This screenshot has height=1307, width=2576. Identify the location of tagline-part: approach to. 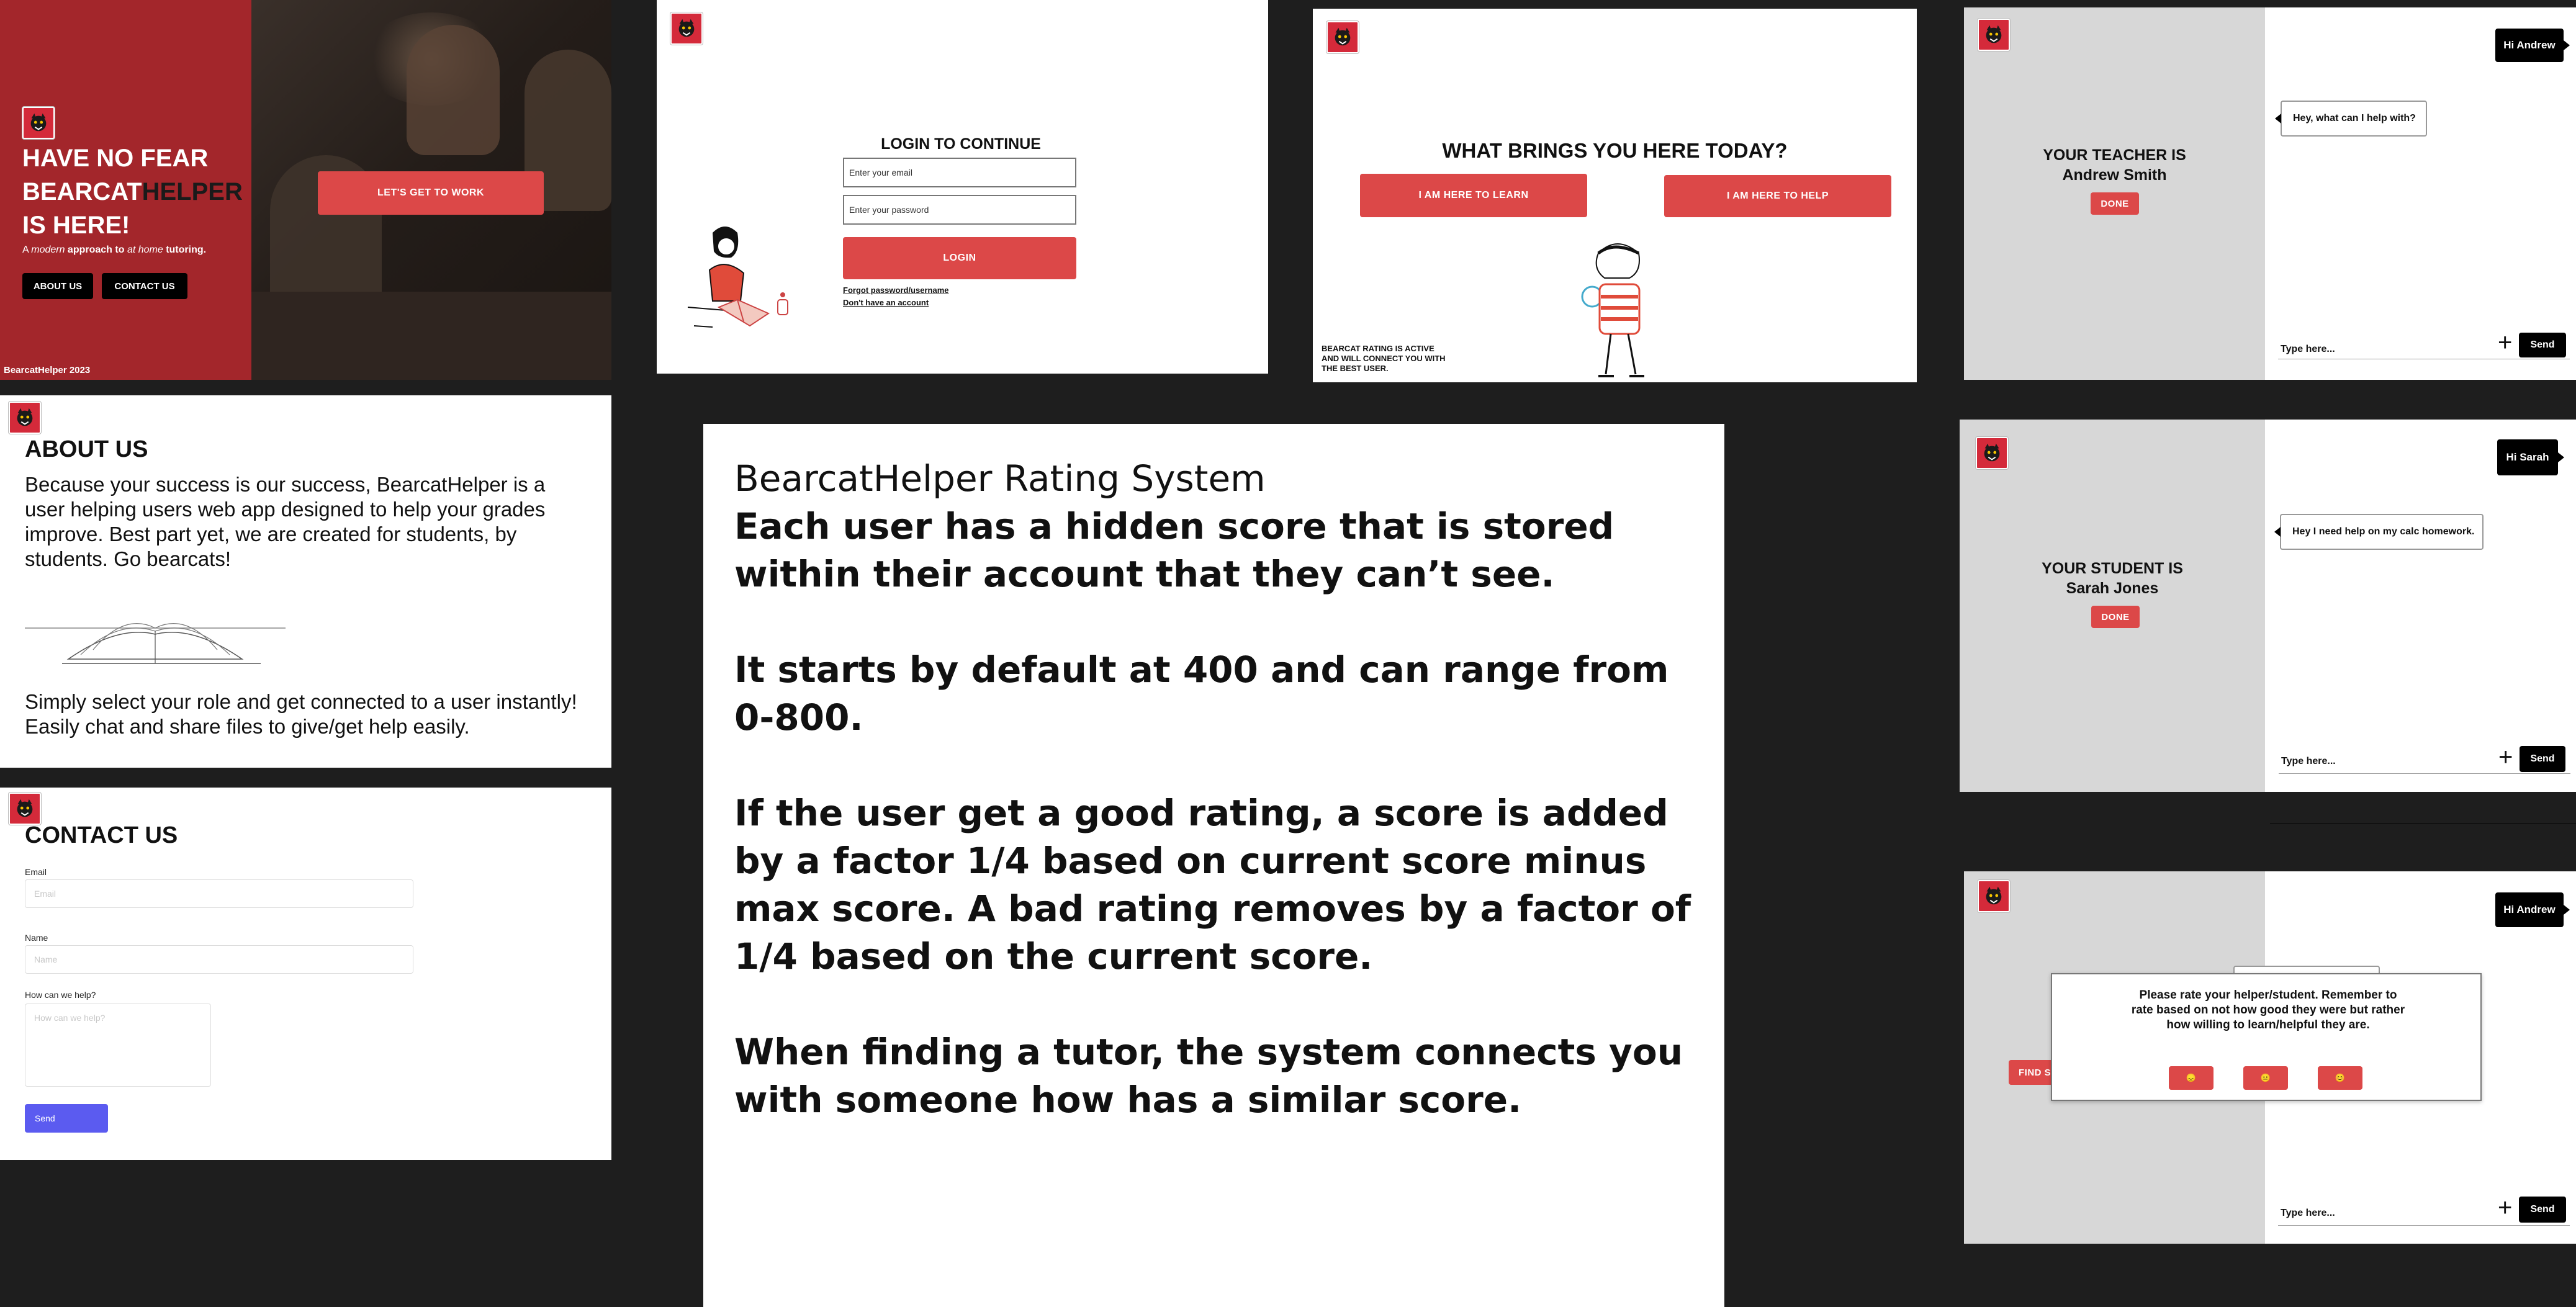
(96, 250).